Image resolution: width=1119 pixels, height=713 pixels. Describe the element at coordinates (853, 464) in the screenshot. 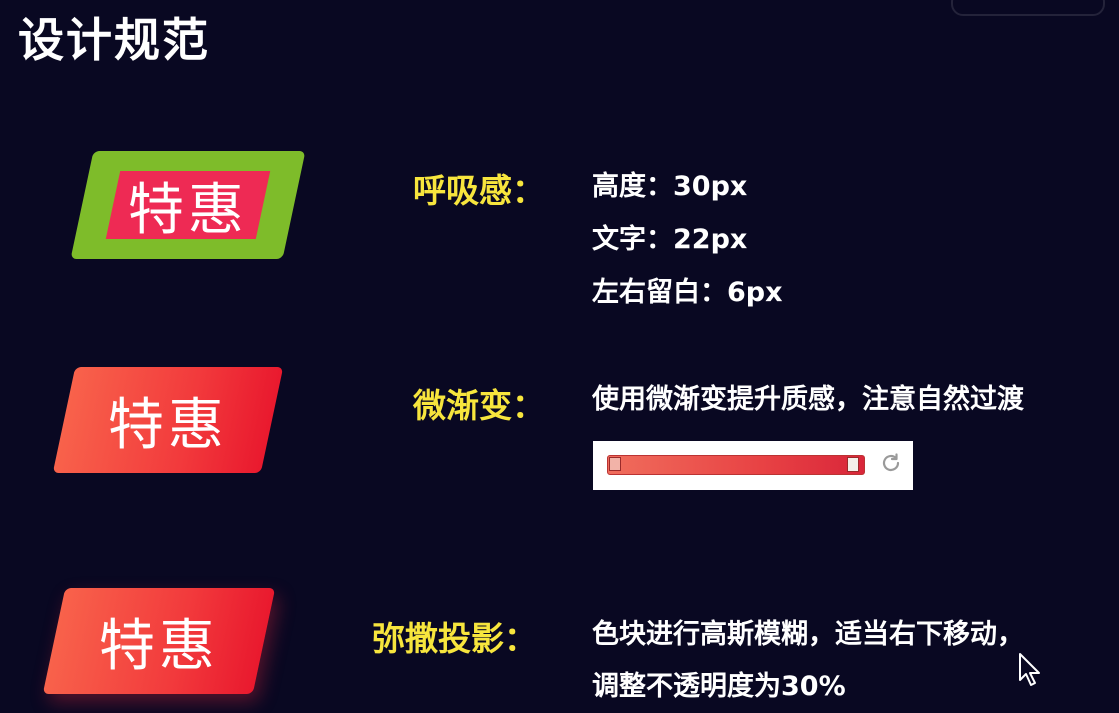

I see `gradient-stop-end` at that location.